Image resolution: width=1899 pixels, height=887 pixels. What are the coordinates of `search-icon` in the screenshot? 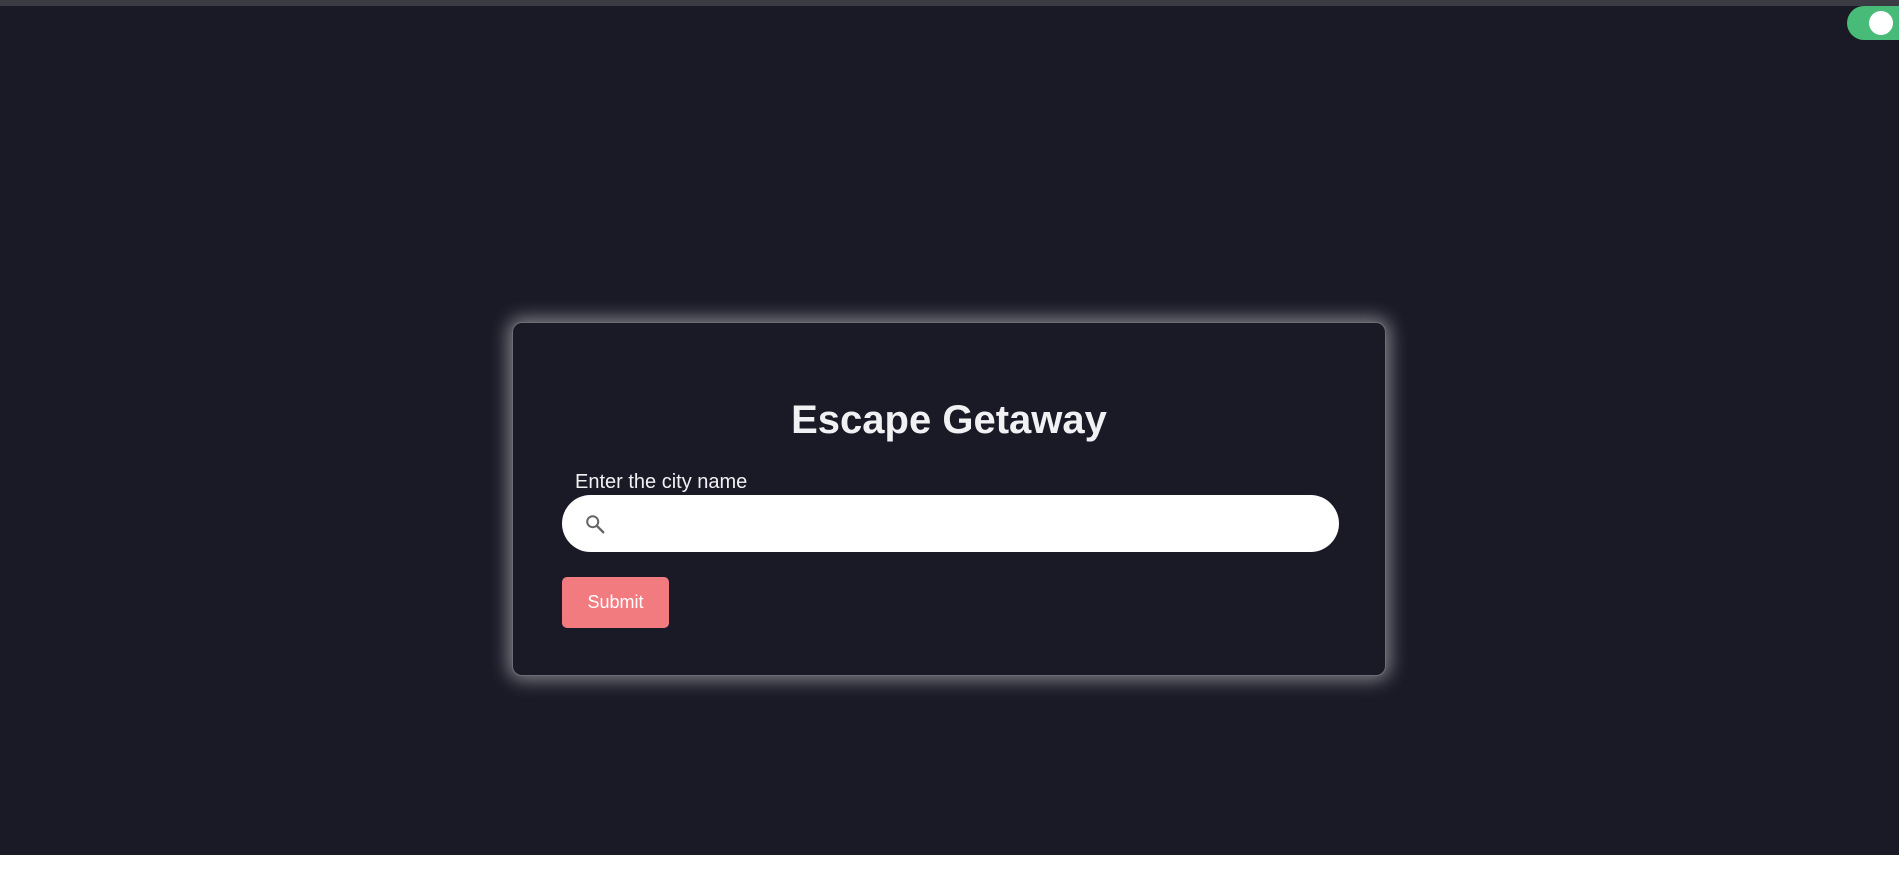 It's located at (595, 524).